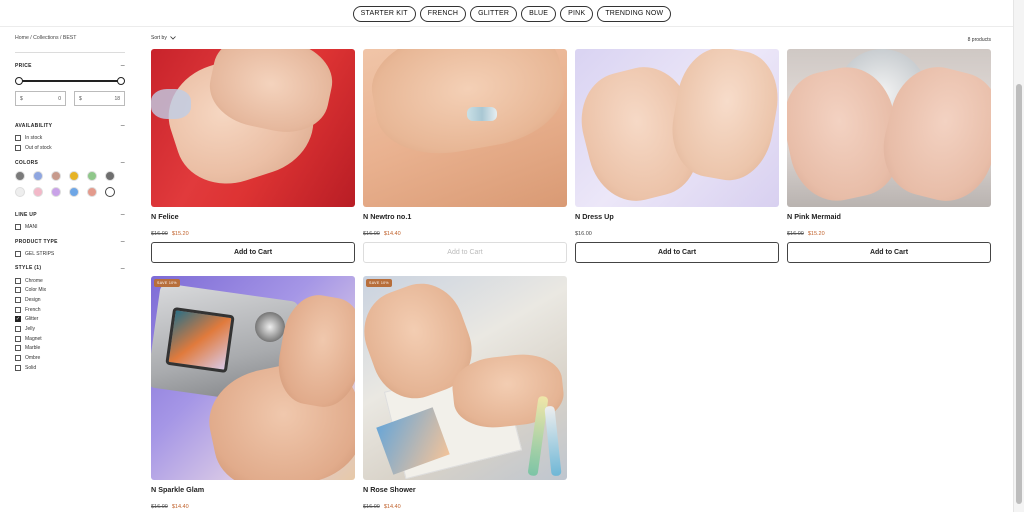  I want to click on pill-glitter: GLITTER, so click(494, 13).